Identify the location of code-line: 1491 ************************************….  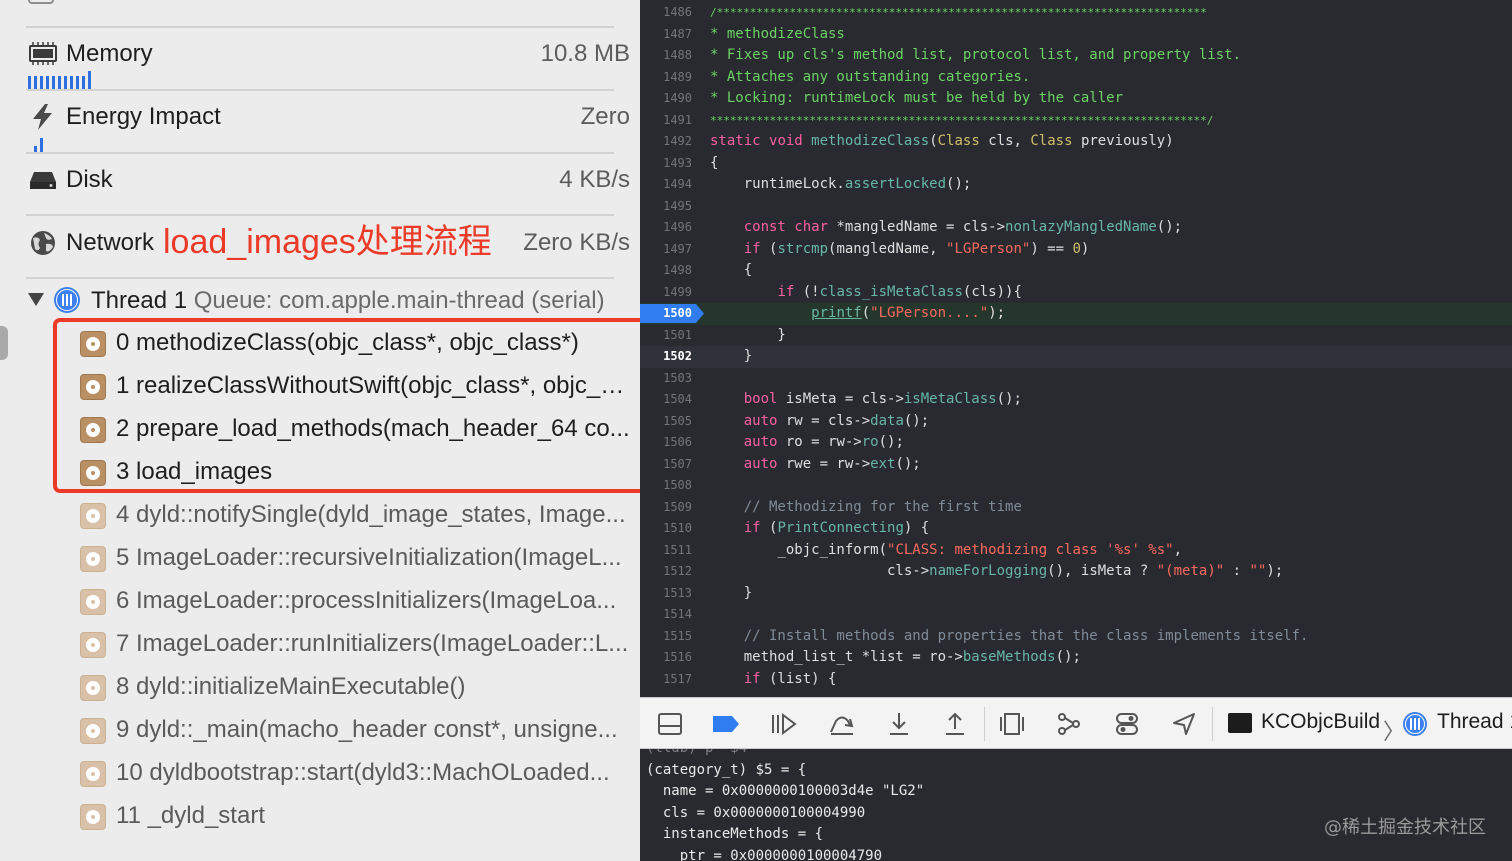
(1076, 121).